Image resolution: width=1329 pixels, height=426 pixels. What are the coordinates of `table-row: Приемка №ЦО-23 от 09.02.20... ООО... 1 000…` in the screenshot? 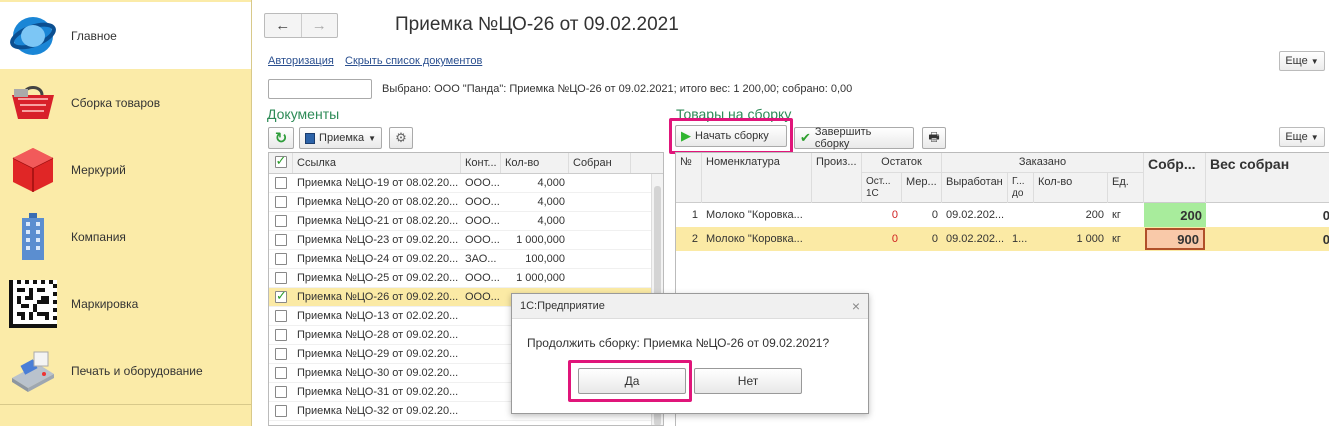 It's located at (466, 240).